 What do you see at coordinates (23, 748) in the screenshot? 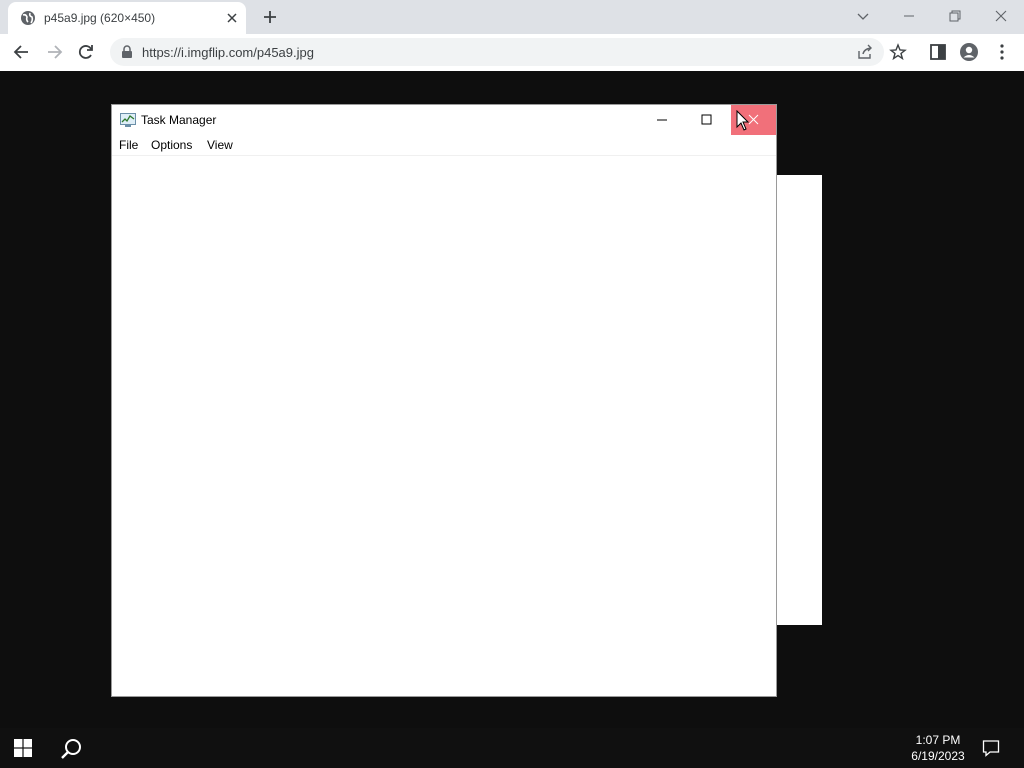
I see `windows-start-icon` at bounding box center [23, 748].